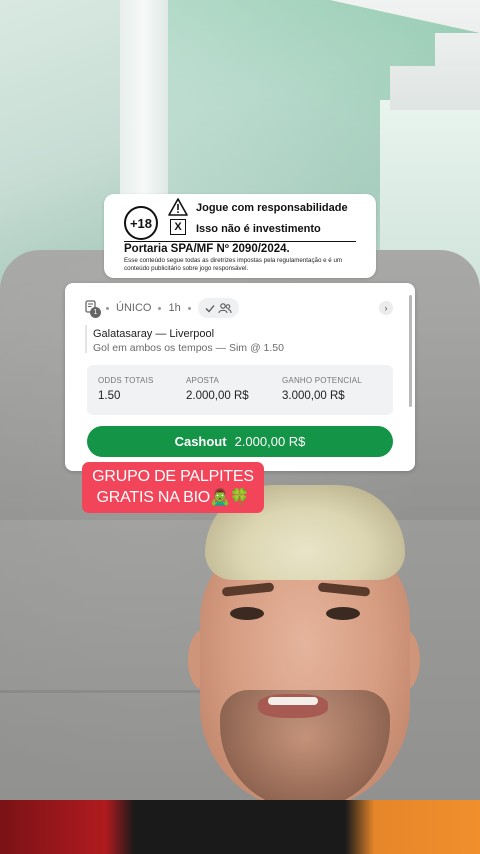 This screenshot has width=480, height=854. I want to click on not-investment-icon: X, so click(178, 227).